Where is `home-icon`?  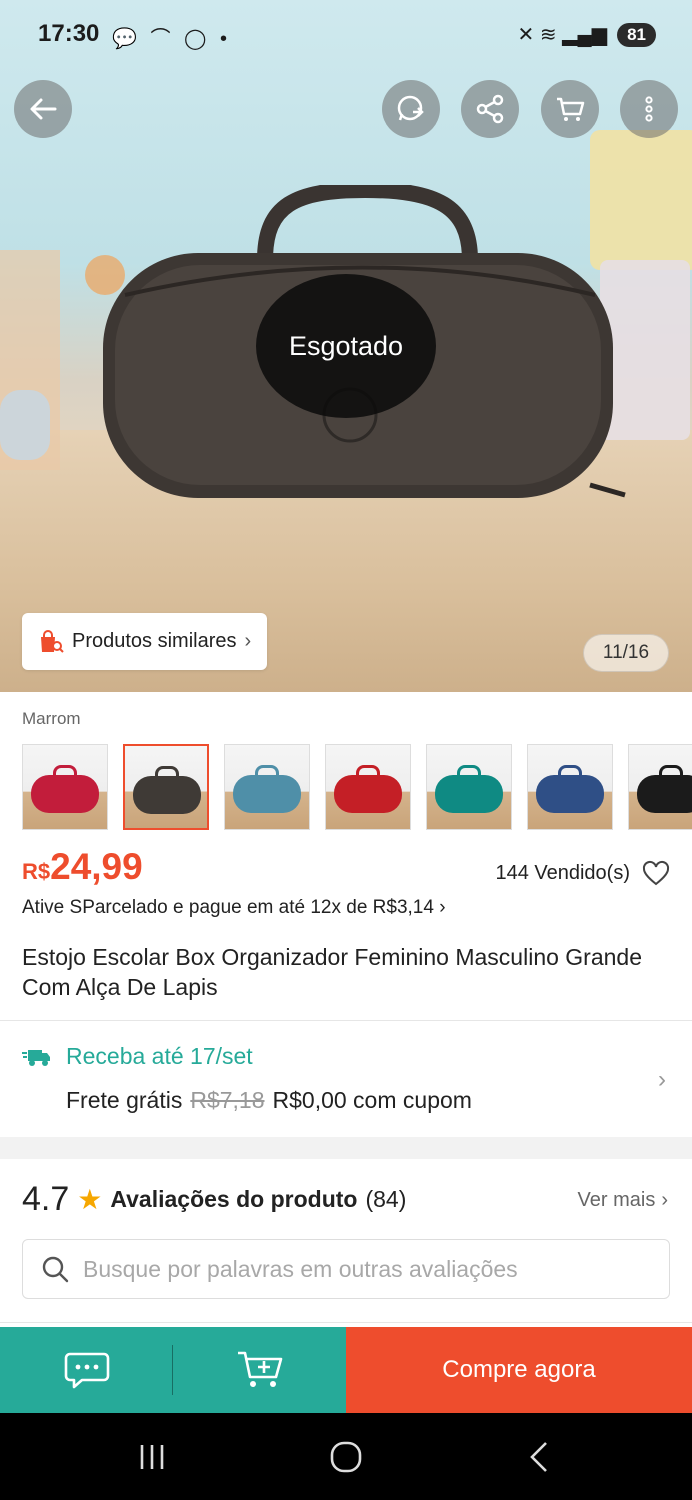 home-icon is located at coordinates (346, 1457).